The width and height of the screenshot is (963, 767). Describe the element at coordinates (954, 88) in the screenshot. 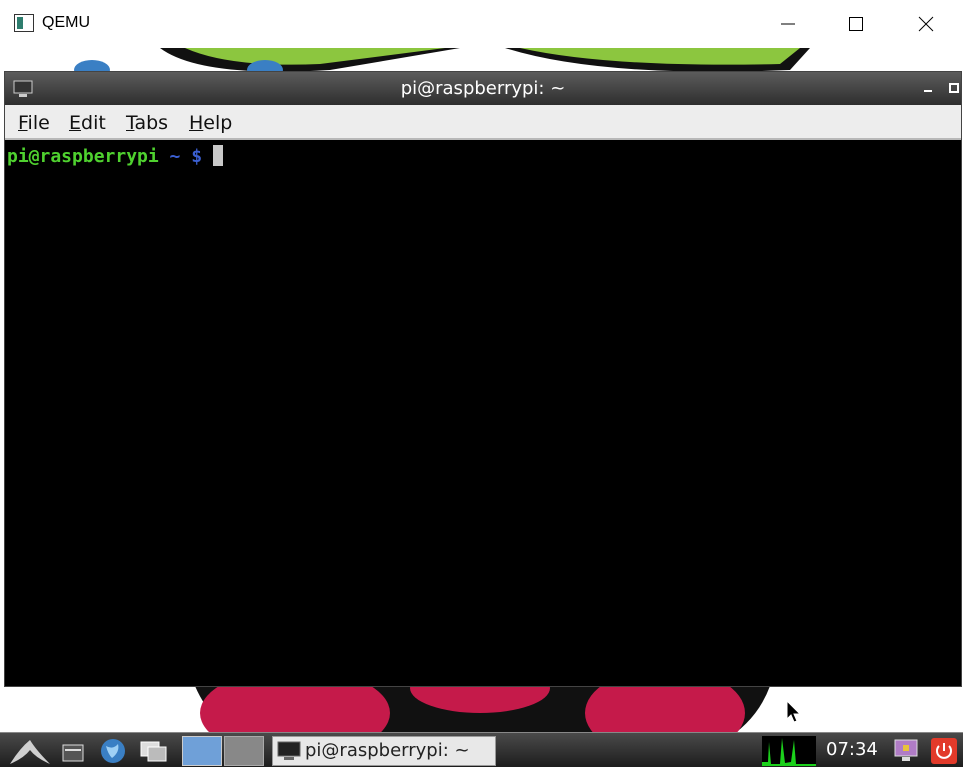

I see `terminal-maximize-icon` at that location.